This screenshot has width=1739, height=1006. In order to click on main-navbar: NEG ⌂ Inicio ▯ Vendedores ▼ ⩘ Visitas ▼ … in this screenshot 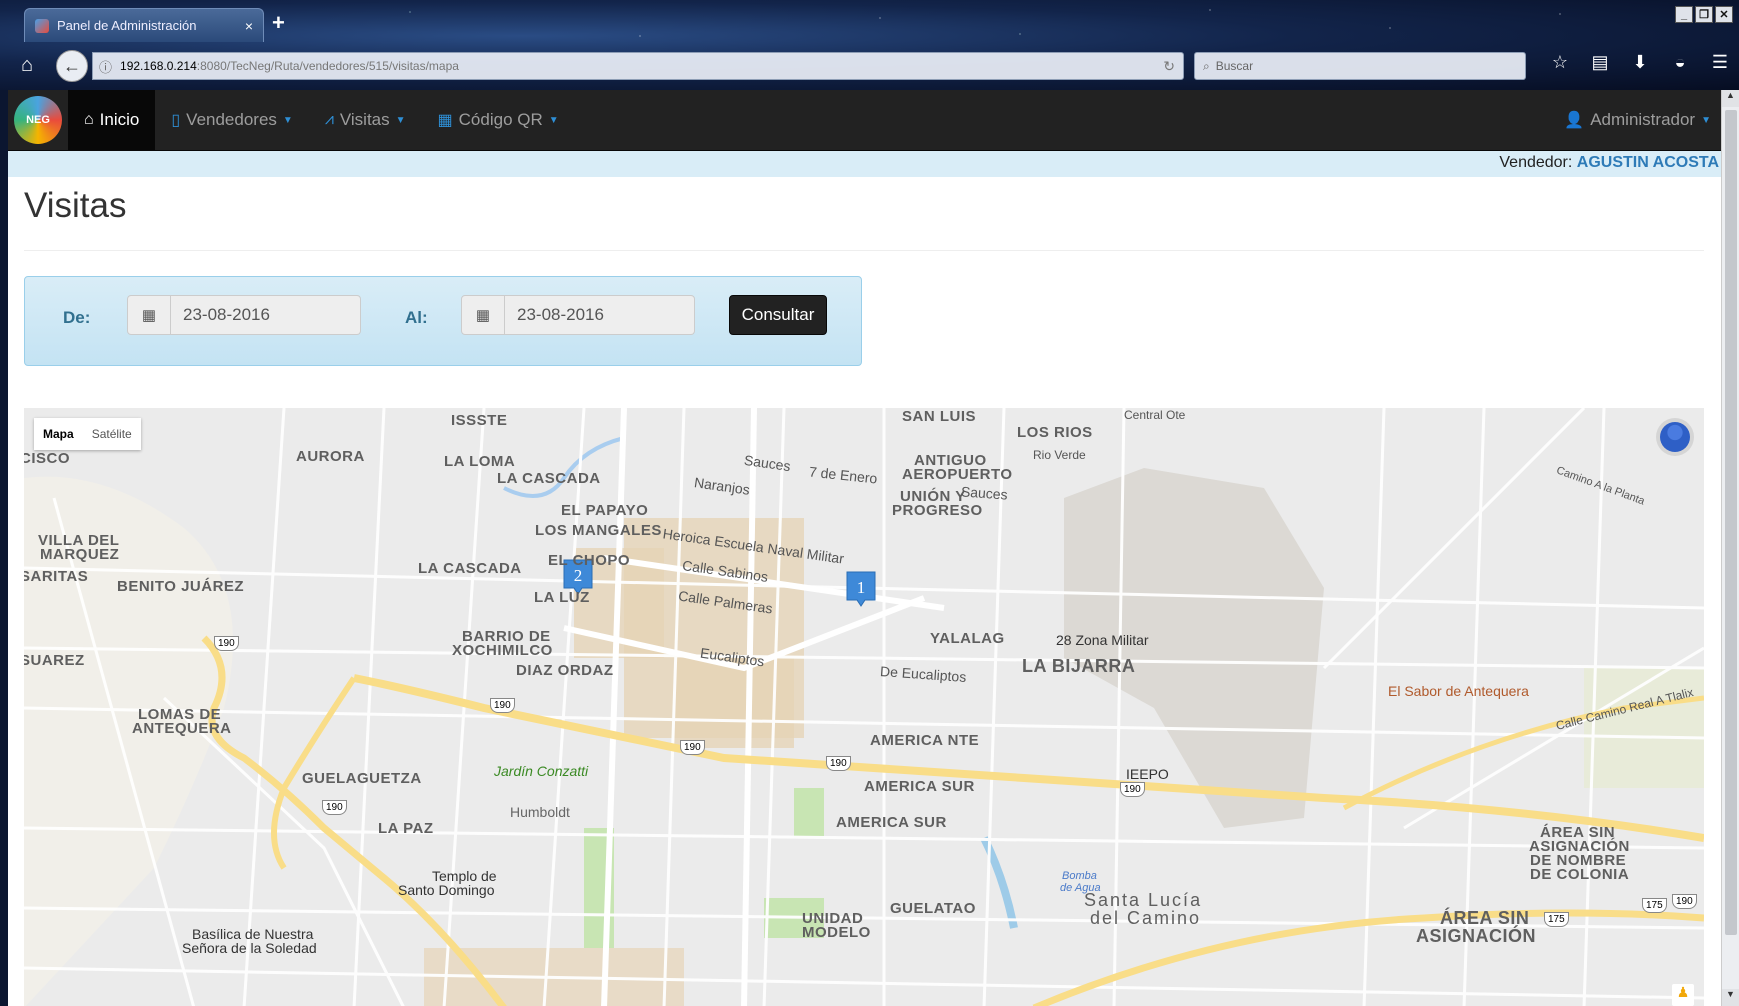, I will do `click(864, 120)`.